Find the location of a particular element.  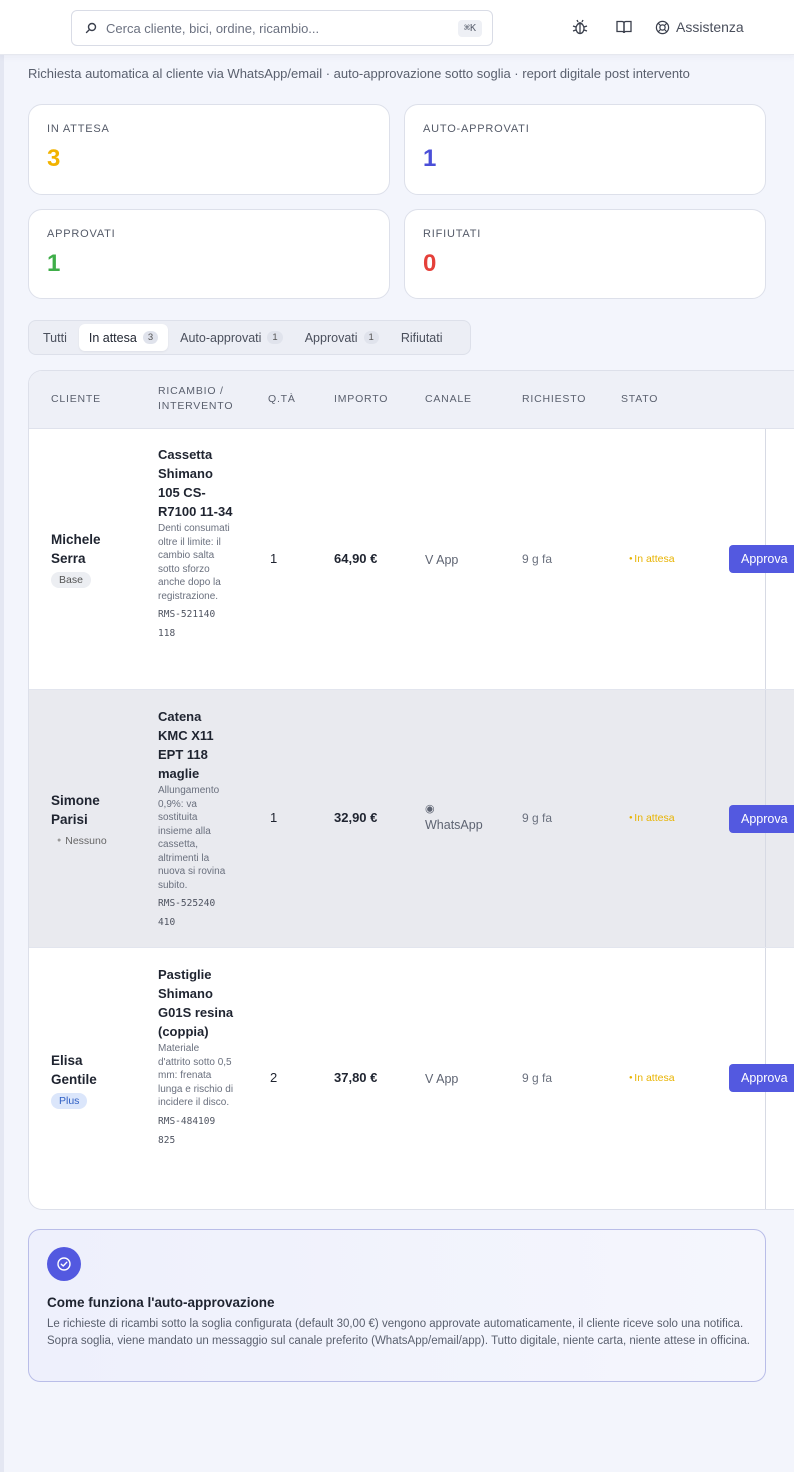

whatsapp-icon: ◉ is located at coordinates (430, 809).